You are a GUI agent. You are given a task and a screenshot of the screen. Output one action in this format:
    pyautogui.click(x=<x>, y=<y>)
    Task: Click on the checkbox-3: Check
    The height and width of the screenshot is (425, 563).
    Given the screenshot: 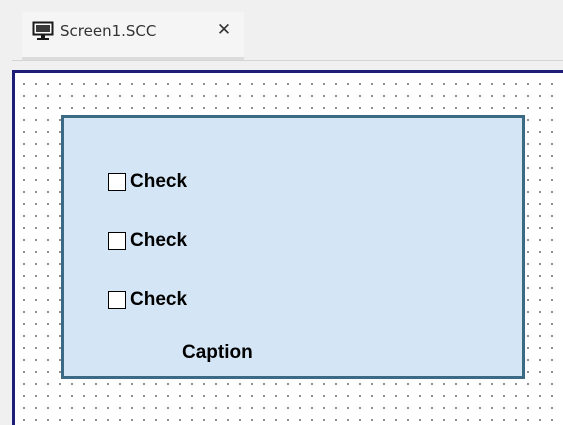 What is the action you would take?
    pyautogui.click(x=147, y=300)
    